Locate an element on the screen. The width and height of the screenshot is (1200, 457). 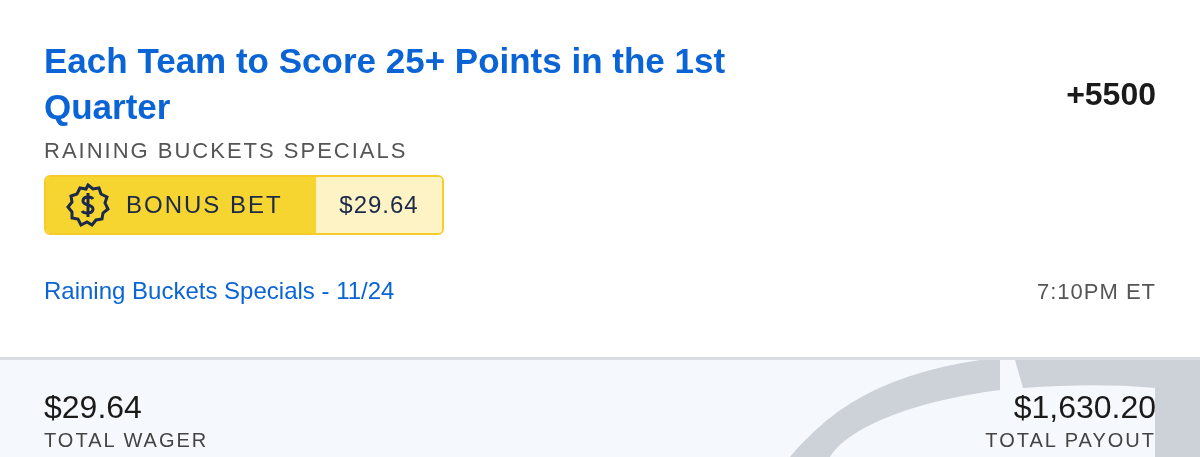
market-name: RAINING BUCKETS SPECIALS is located at coordinates (226, 151).